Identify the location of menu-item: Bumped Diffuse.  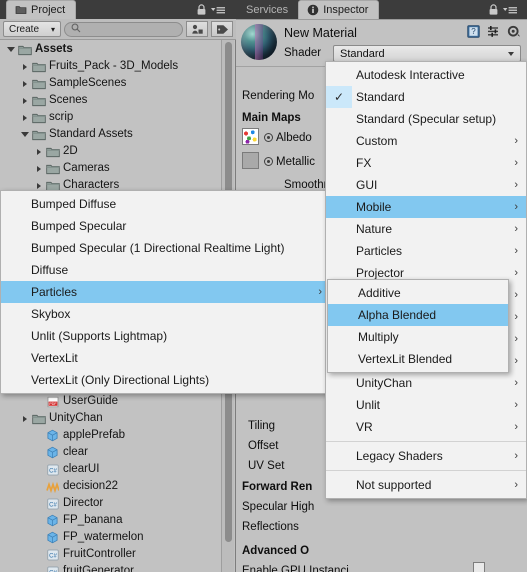
(165, 204).